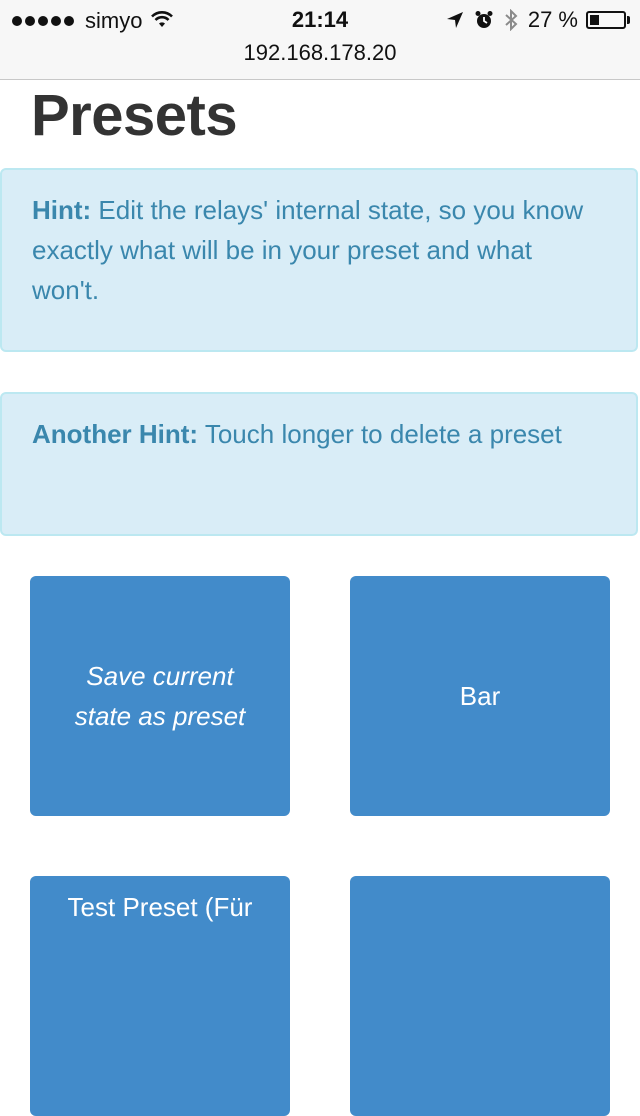  Describe the element at coordinates (552, 19) in the screenshot. I see `battery-percent: 27 %` at that location.